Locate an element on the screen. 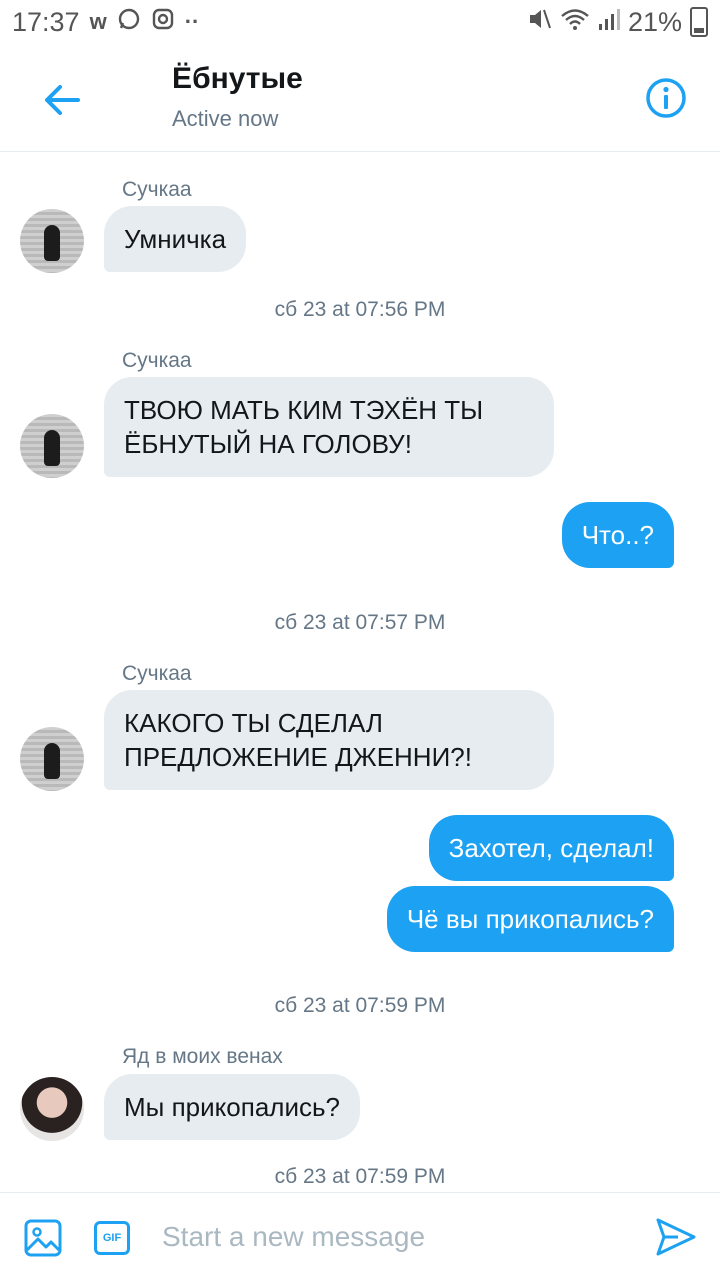  battery-percent: 21% is located at coordinates (654, 21).